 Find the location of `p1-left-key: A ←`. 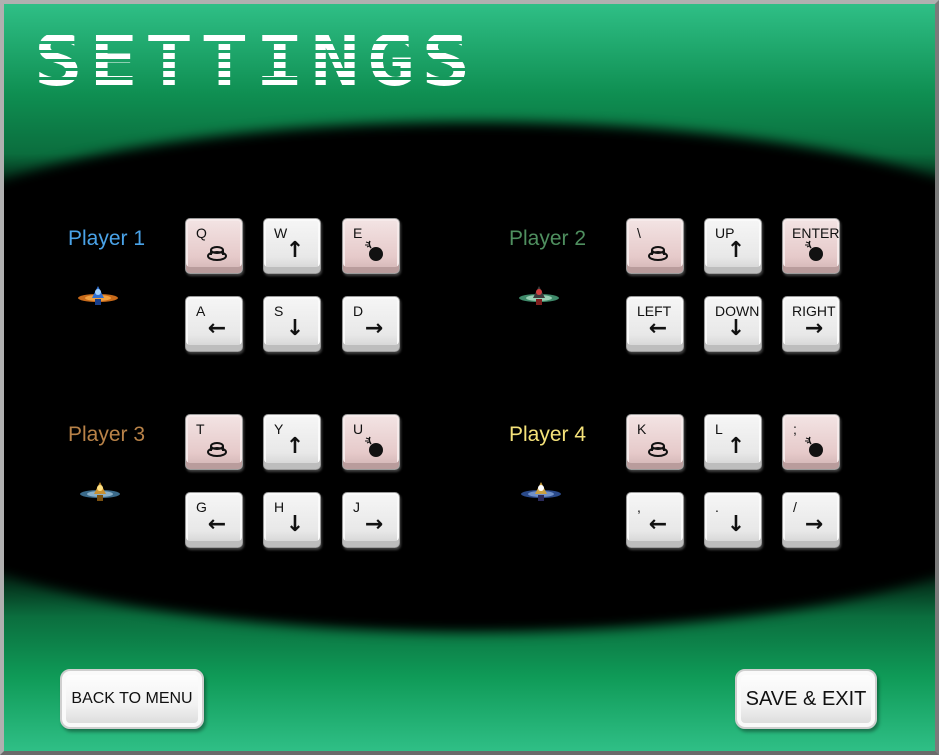

p1-left-key: A ← is located at coordinates (214, 324).